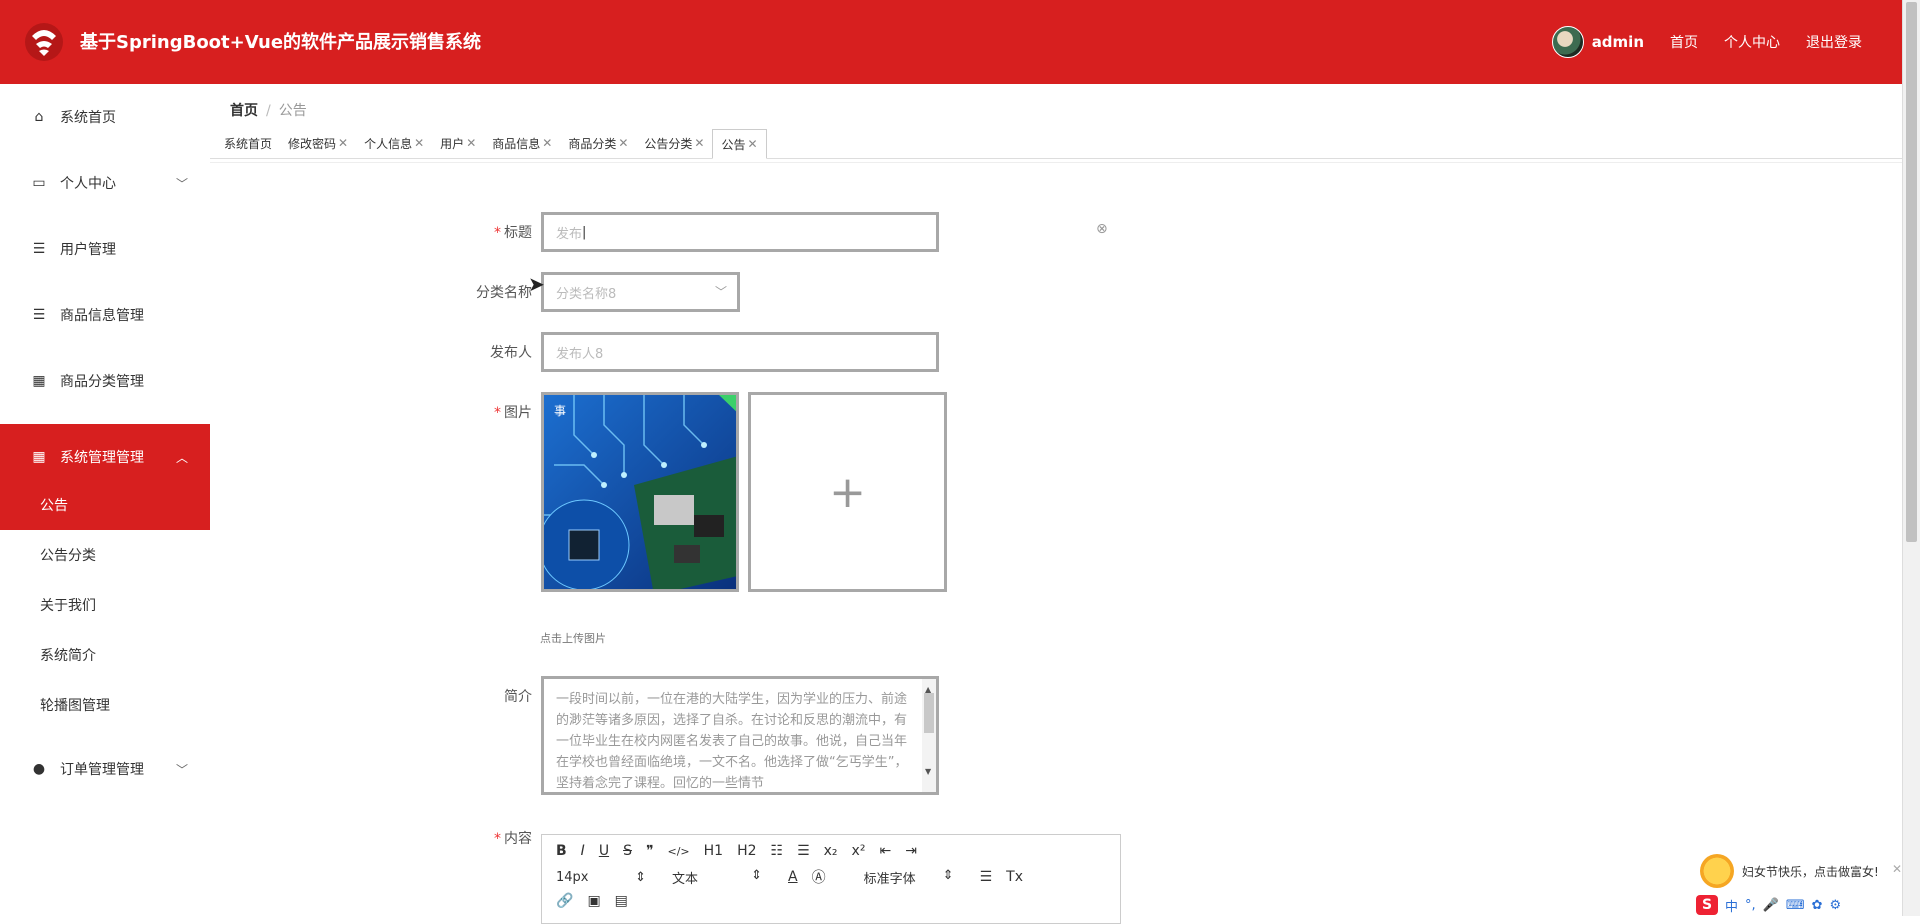 Image resolution: width=1920 pixels, height=924 pixels. I want to click on publisher-input: 发布人8, so click(740, 352).